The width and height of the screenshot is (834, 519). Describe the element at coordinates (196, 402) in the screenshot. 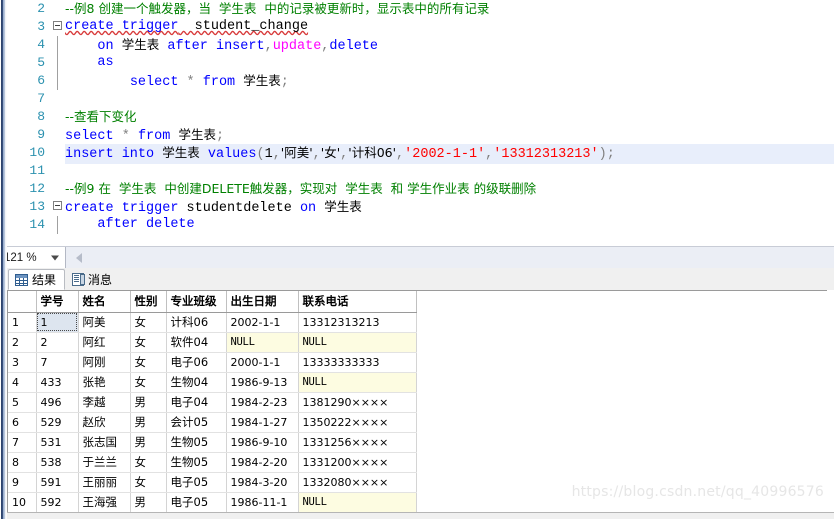

I see `table-cell: 电子04` at that location.